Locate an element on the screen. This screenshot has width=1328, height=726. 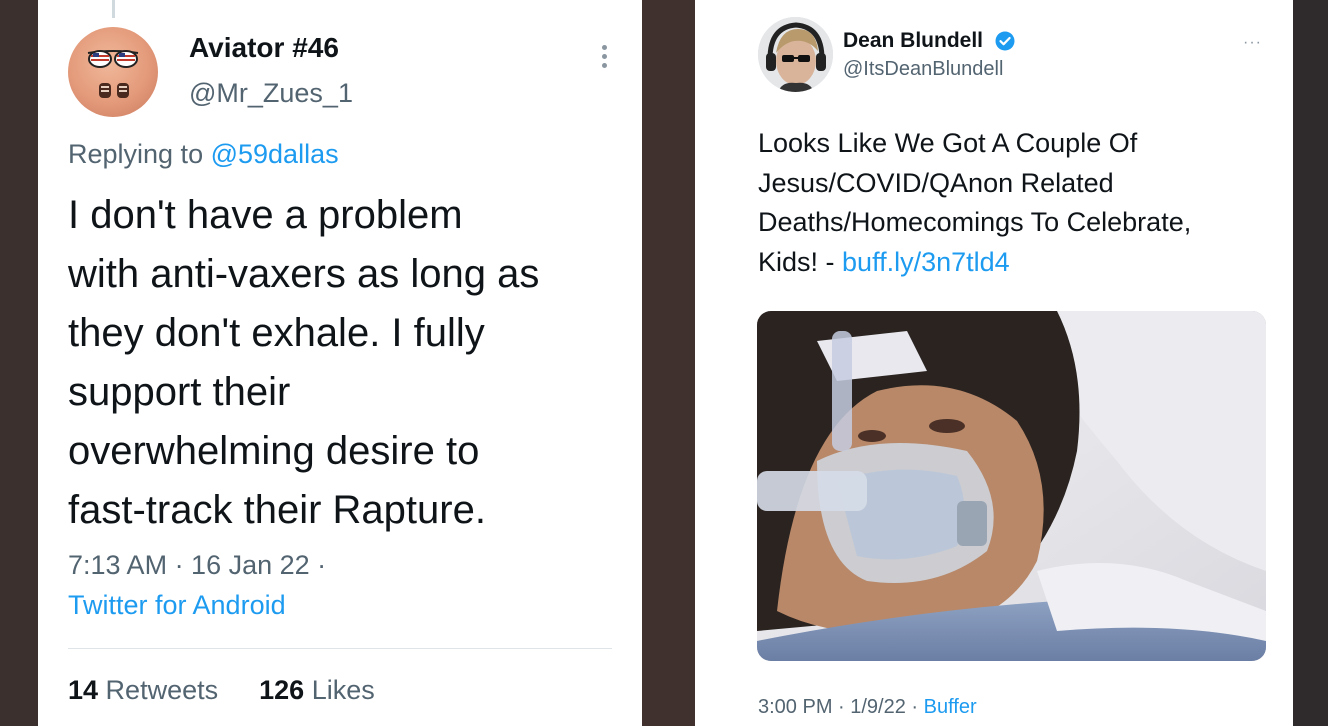
tweet-text-line: Kids! - buff.ly/3n7tld4 is located at coordinates (1018, 263).